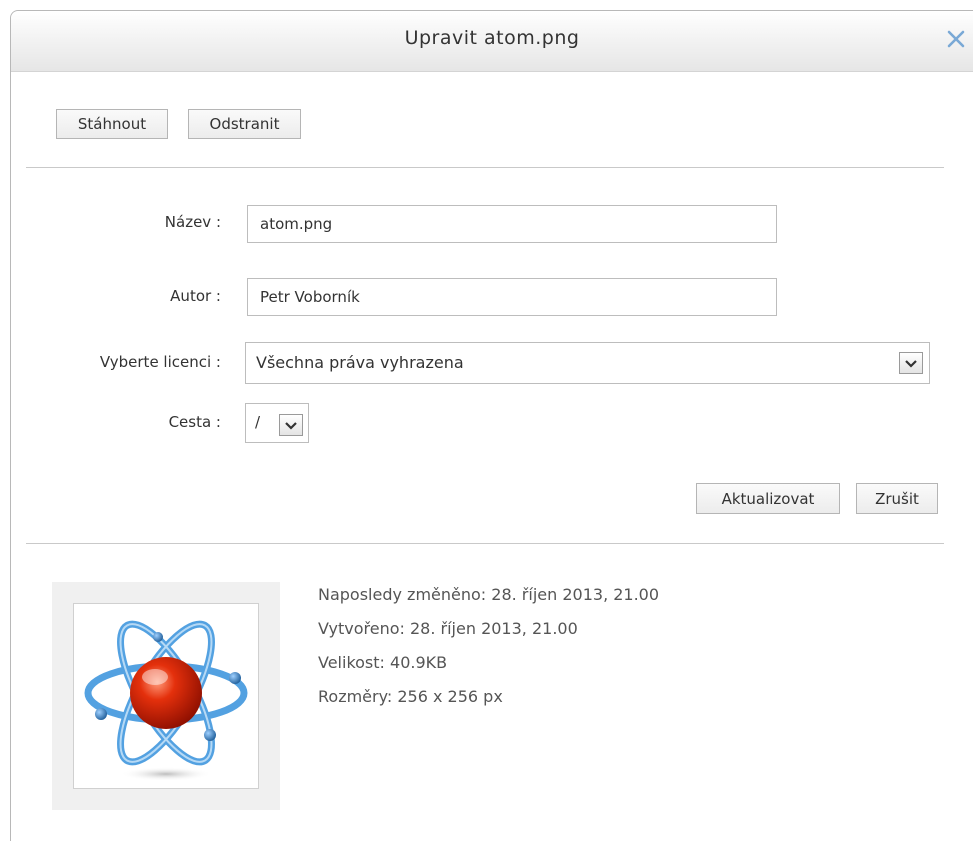  What do you see at coordinates (512, 224) in the screenshot?
I see `name-input` at bounding box center [512, 224].